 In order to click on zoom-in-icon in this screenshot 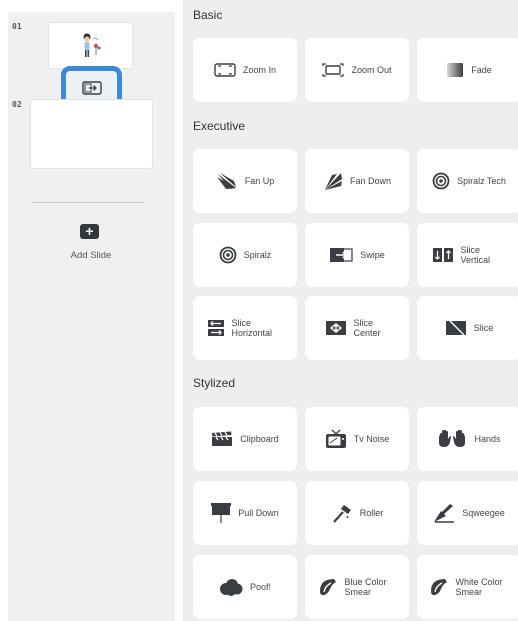, I will do `click(225, 70)`.